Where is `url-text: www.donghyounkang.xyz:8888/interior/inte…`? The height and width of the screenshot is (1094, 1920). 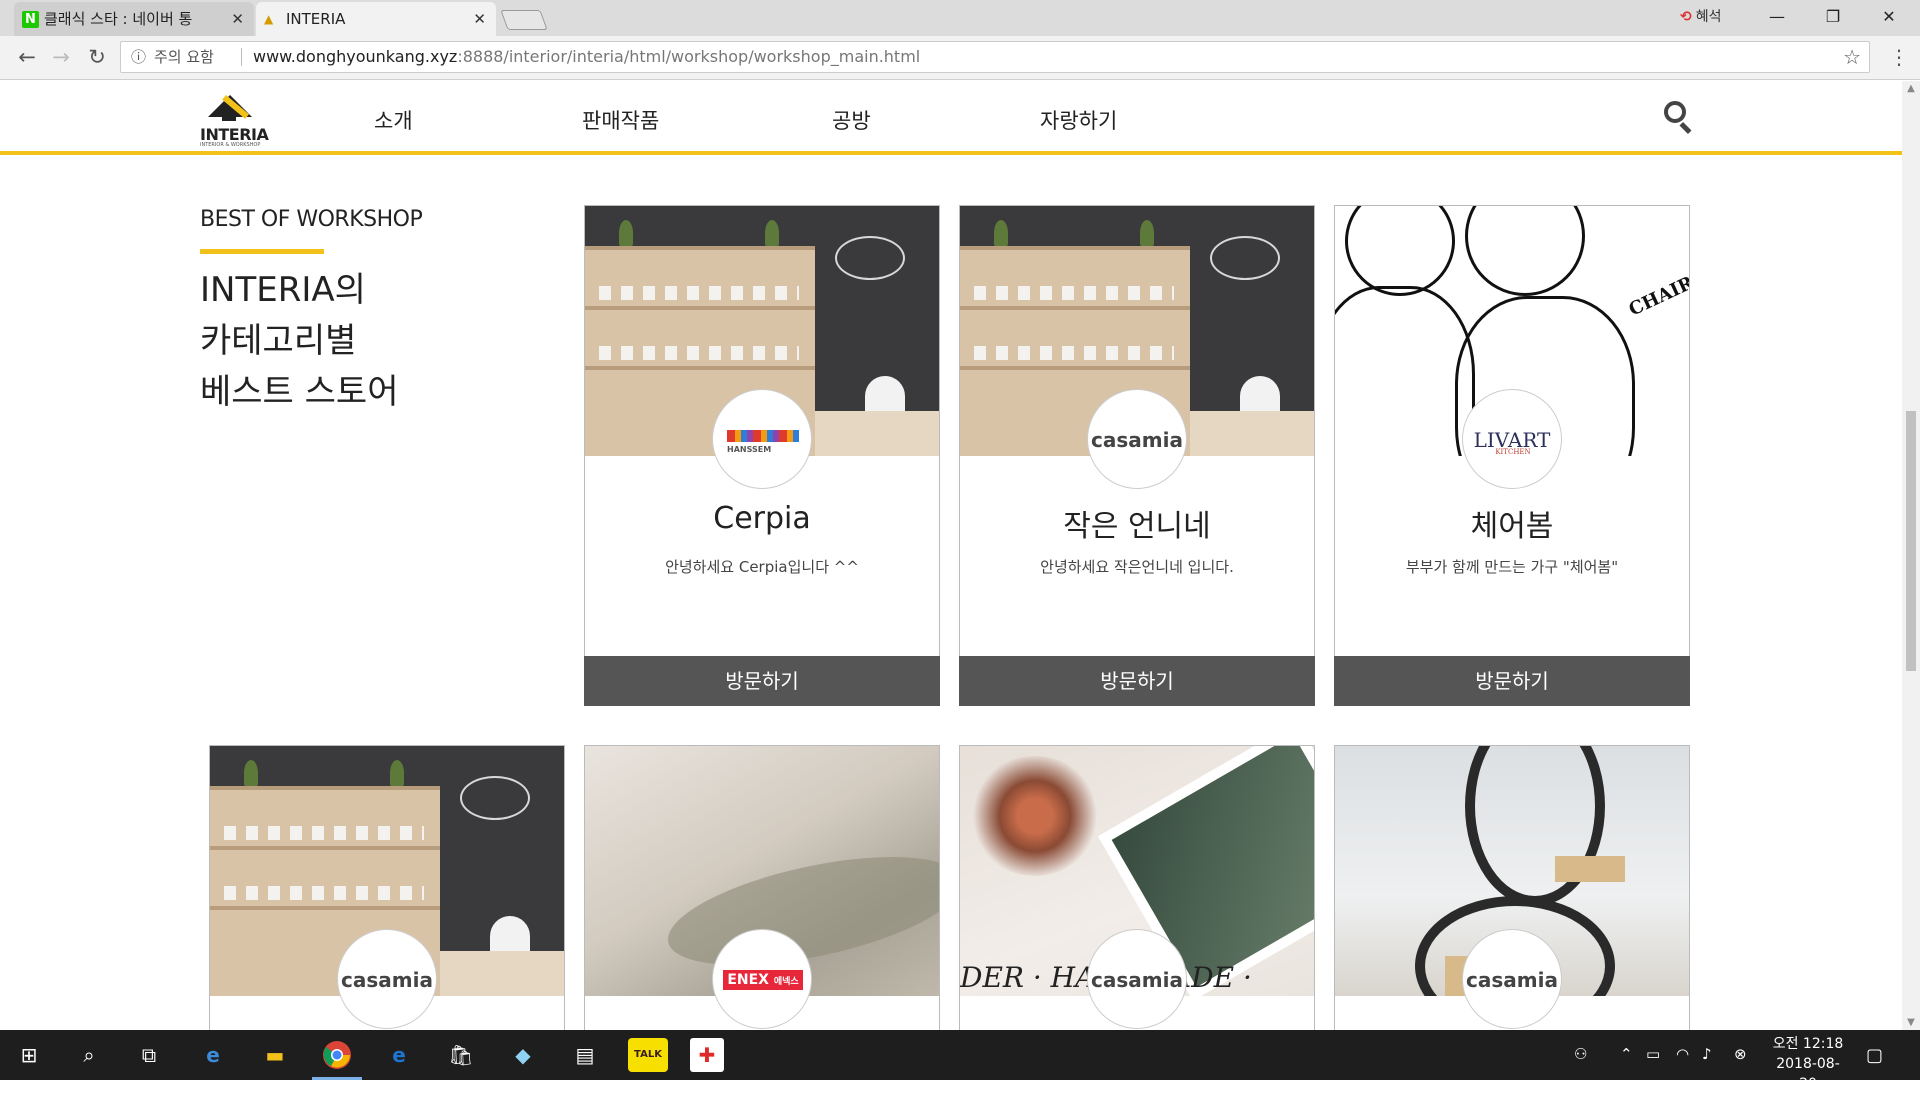
url-text: www.donghyounkang.xyz:8888/interior/inte… is located at coordinates (586, 57).